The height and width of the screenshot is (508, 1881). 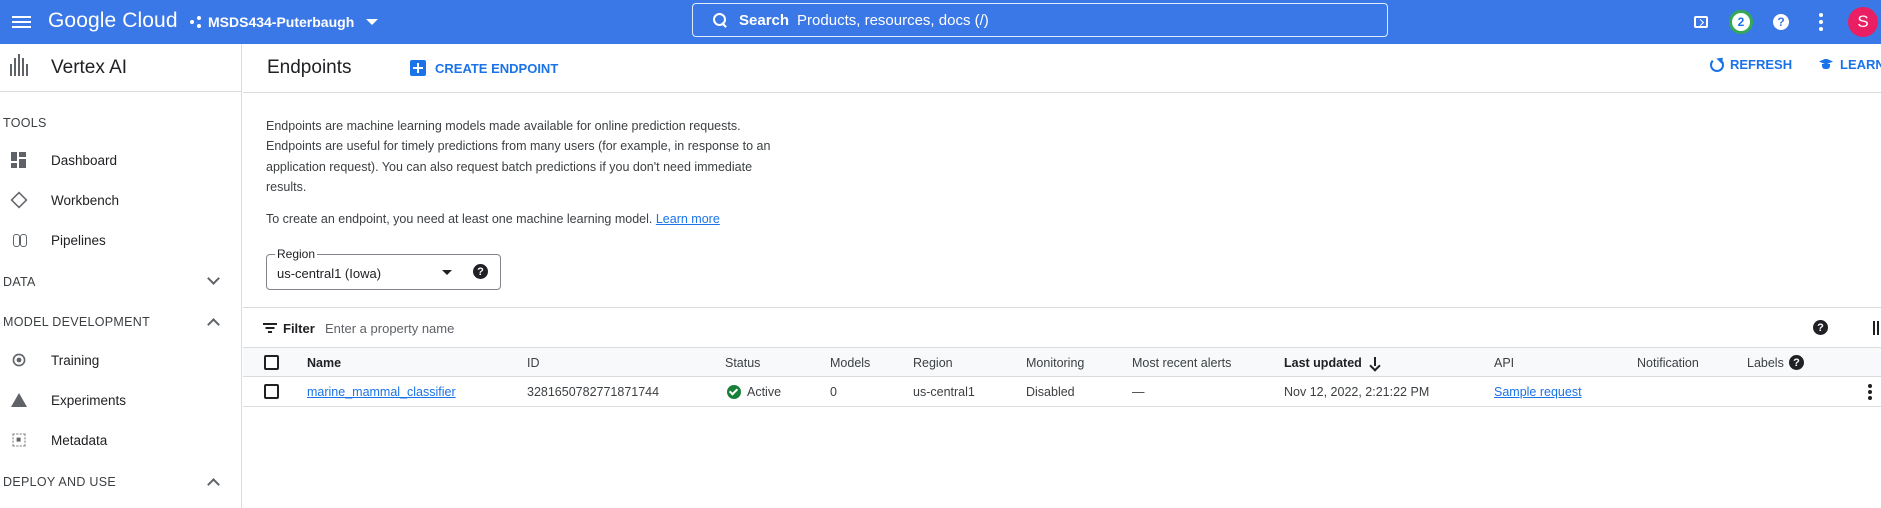 I want to click on column-header-alerts: Most recent alerts, so click(x=1181, y=363).